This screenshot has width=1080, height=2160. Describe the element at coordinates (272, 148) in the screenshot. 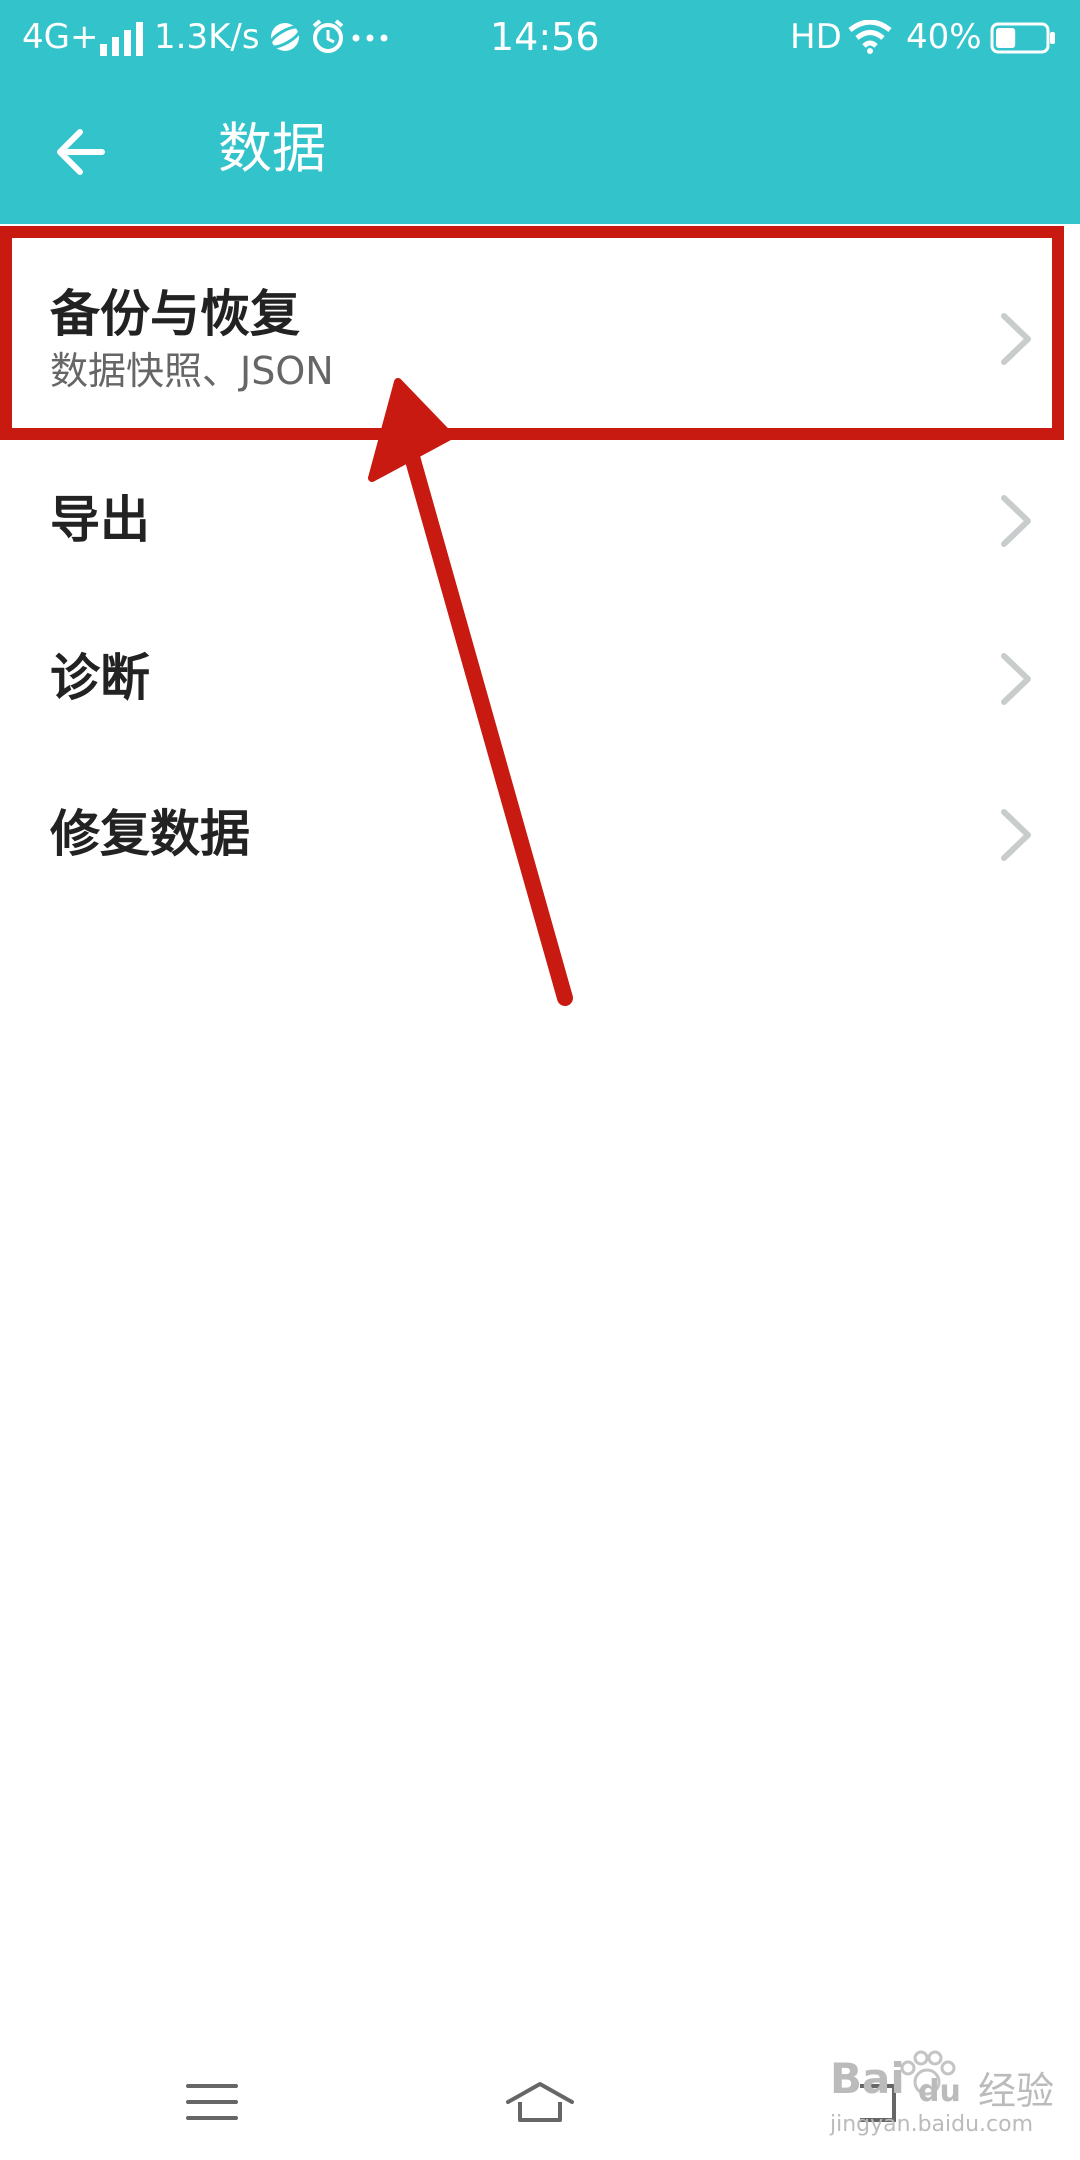

I see `page-title: 数据` at that location.